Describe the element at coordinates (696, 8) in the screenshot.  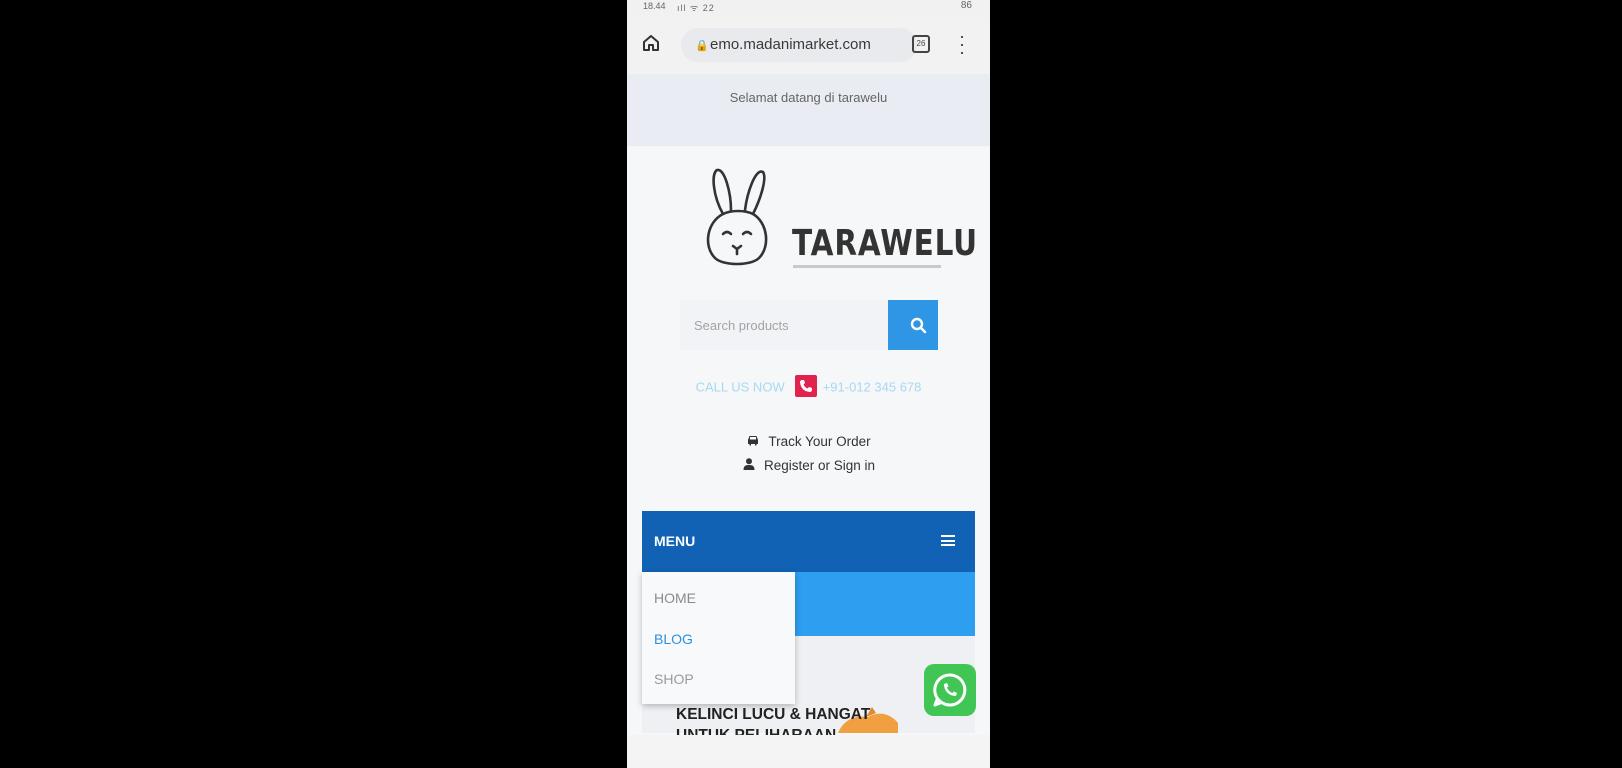
I see `signal-indicator: ıll ᯤ 22` at that location.